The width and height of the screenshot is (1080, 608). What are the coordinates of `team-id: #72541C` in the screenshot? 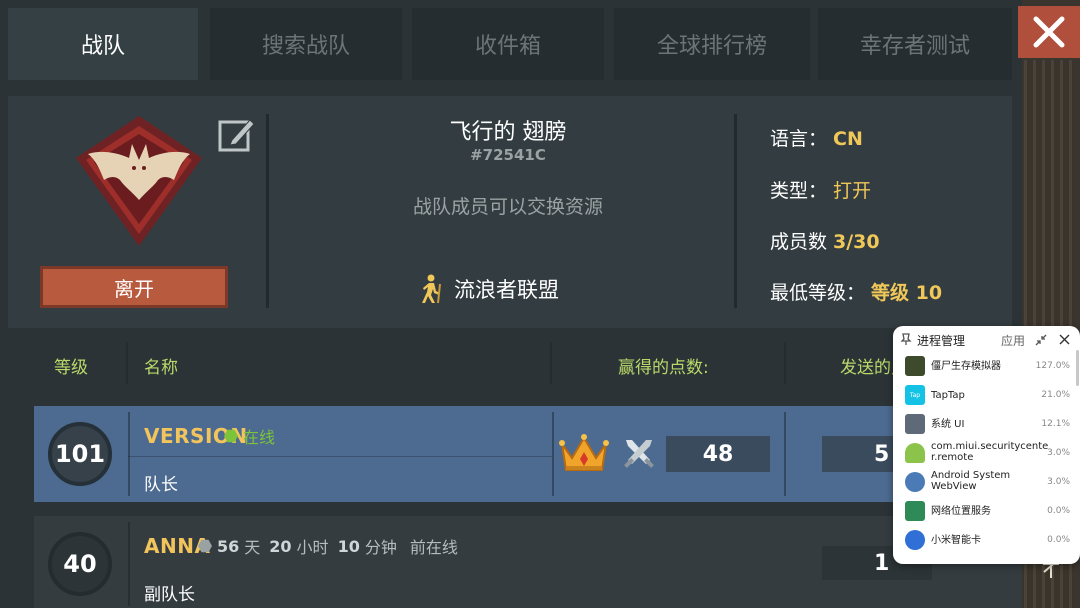 It's located at (508, 155).